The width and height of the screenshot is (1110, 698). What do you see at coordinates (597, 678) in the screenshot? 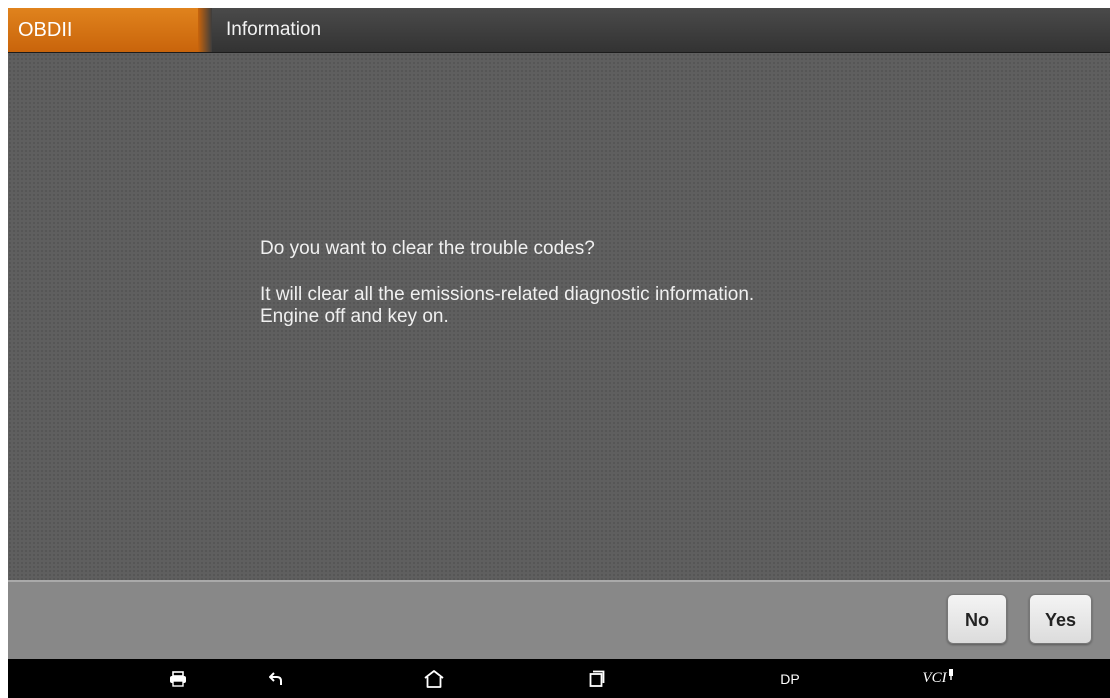
I see `recent-apps-icon` at bounding box center [597, 678].